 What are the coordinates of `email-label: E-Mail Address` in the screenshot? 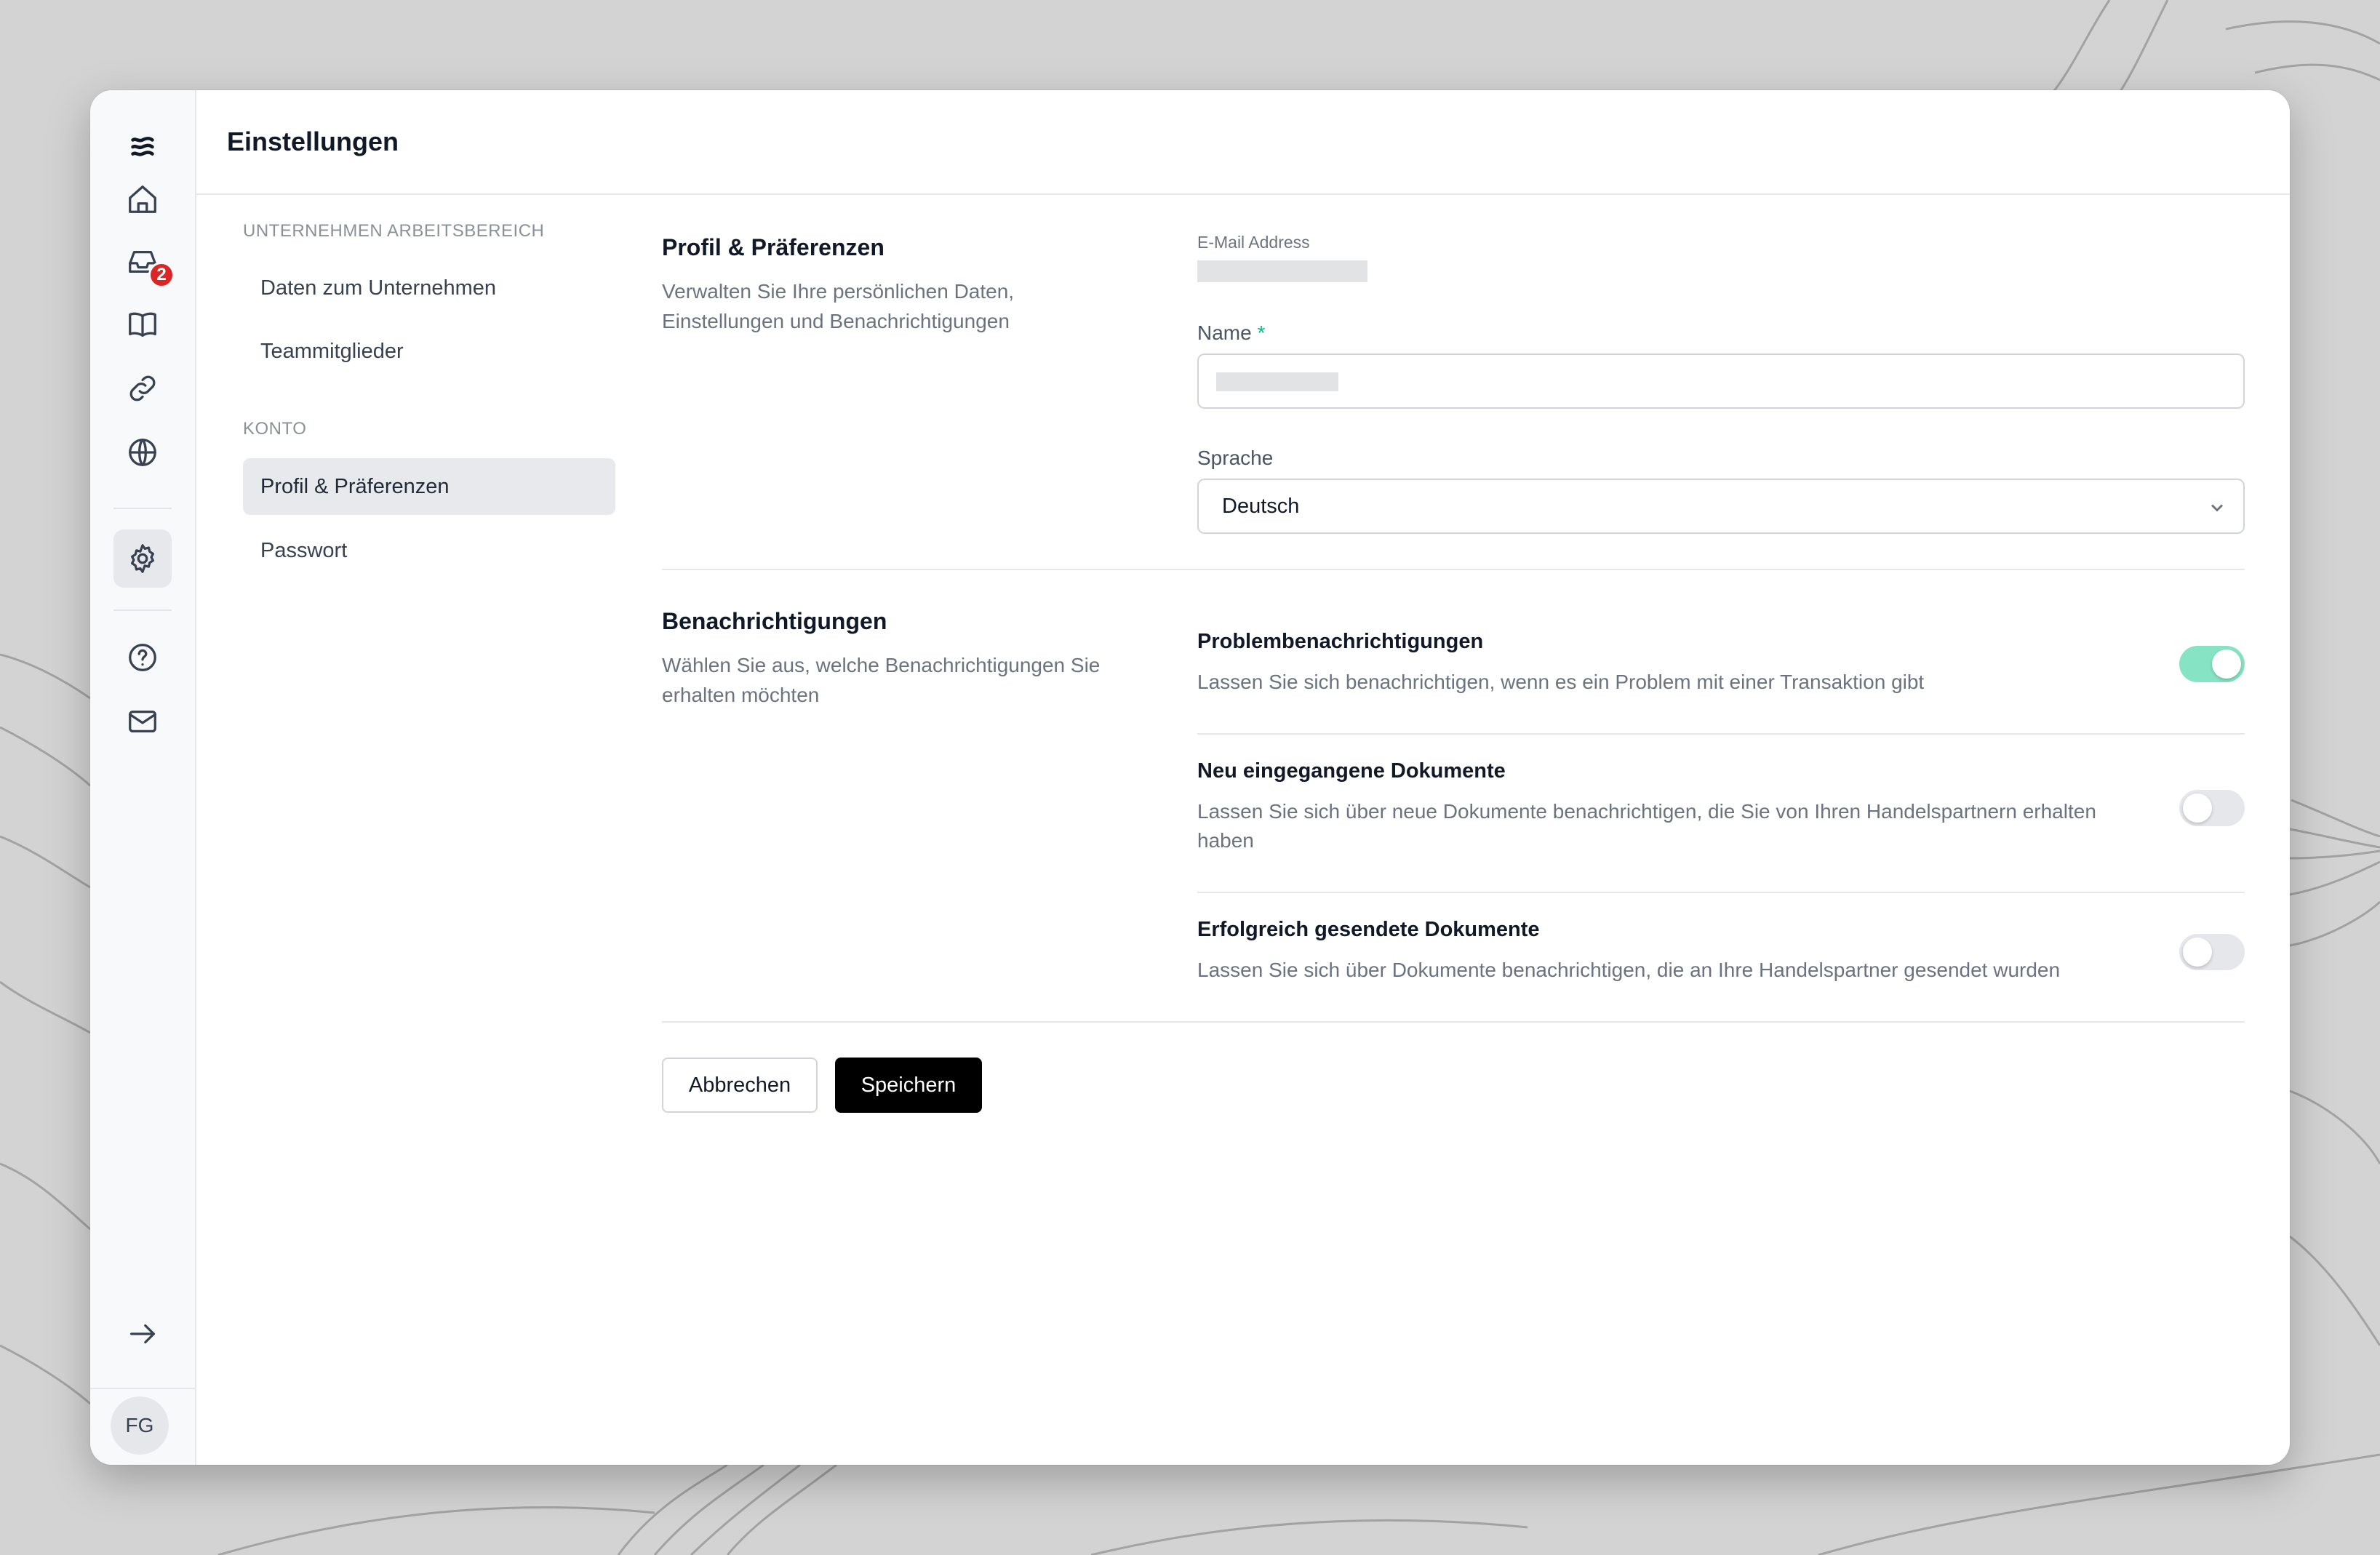 It's located at (1253, 242).